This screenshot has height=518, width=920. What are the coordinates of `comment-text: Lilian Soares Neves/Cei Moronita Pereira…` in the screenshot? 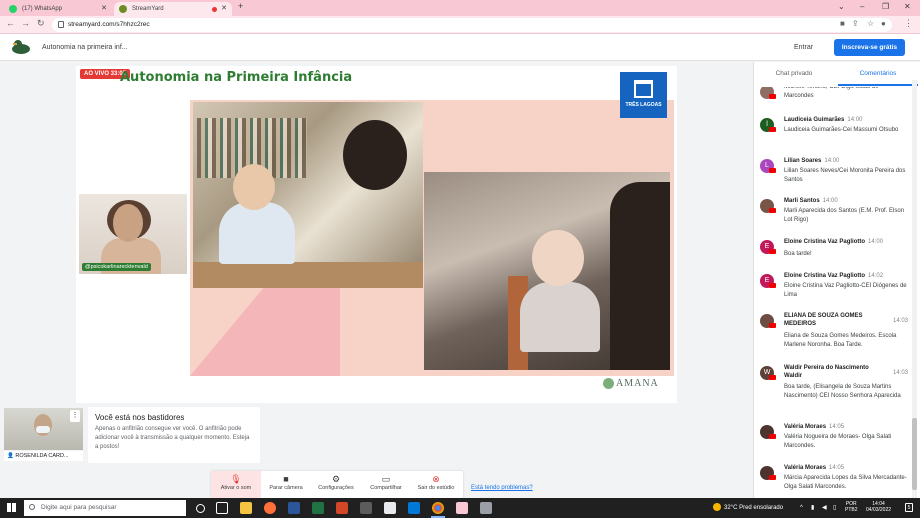 It's located at (845, 175).